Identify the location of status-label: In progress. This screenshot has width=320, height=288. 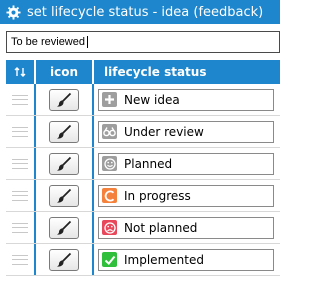
(157, 195).